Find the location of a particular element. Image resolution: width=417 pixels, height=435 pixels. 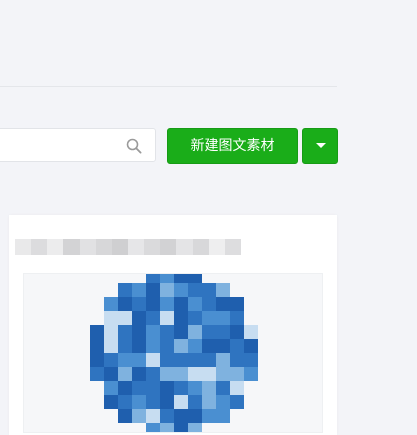

create-options-dropdown-button is located at coordinates (320, 146).